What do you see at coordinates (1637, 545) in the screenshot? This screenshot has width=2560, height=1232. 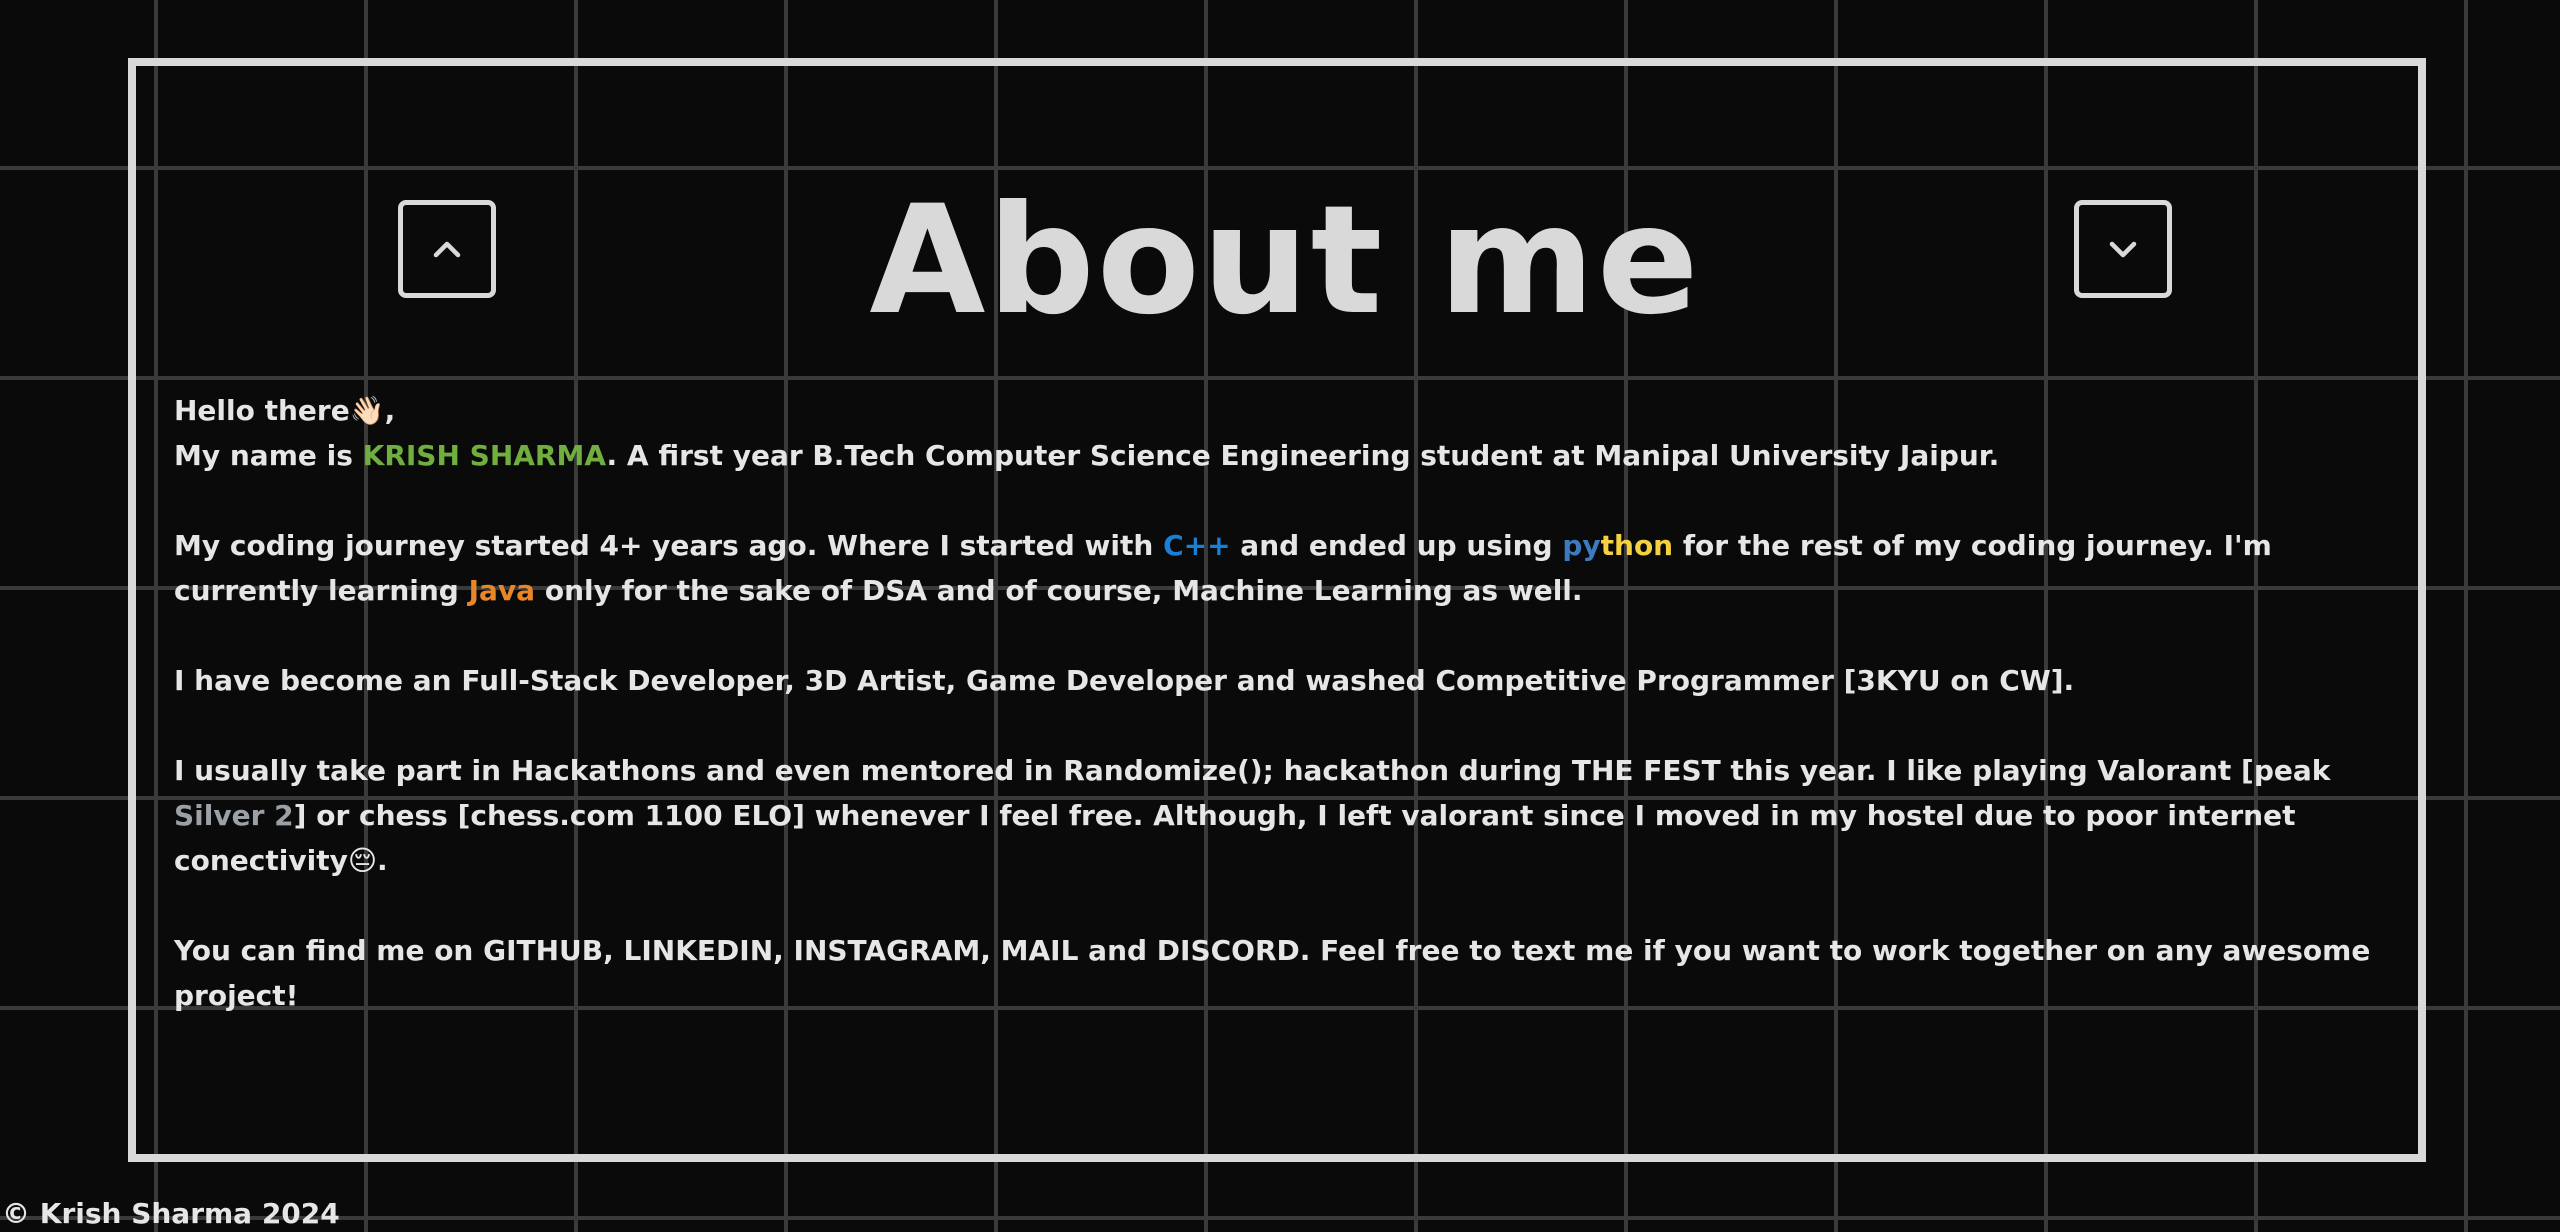 I see `python-highlight-thon: thon` at bounding box center [1637, 545].